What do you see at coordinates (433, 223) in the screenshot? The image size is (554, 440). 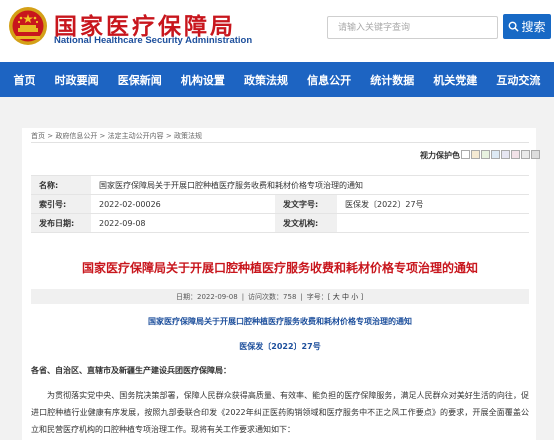 I see `org-value` at bounding box center [433, 223].